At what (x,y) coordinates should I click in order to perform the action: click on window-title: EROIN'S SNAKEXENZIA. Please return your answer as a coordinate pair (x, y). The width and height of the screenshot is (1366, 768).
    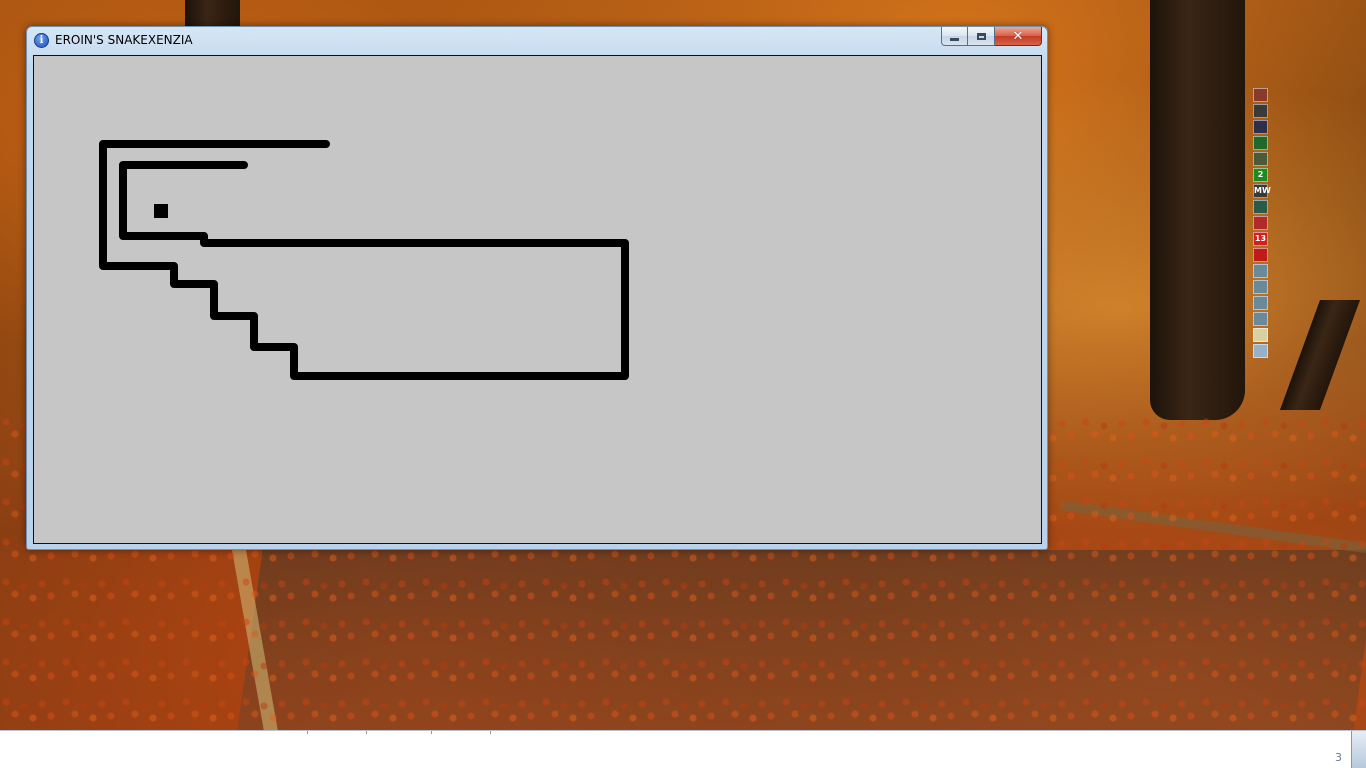
    Looking at the image, I should click on (124, 40).